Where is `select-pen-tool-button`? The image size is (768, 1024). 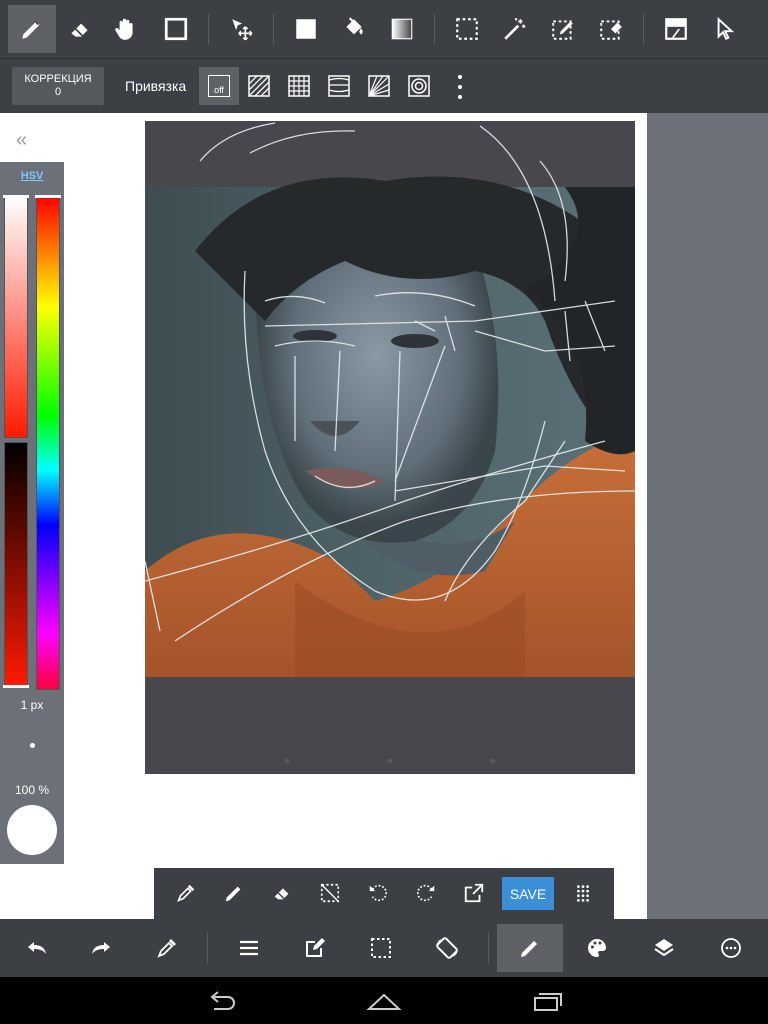
select-pen-tool-button is located at coordinates (563, 29).